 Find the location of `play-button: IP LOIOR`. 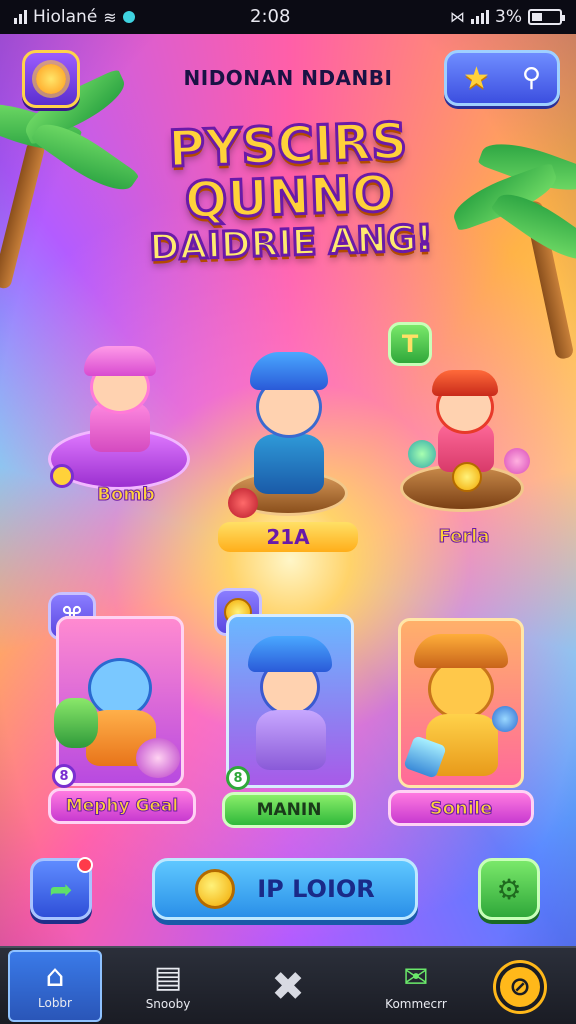

play-button: IP LOIOR is located at coordinates (285, 889).